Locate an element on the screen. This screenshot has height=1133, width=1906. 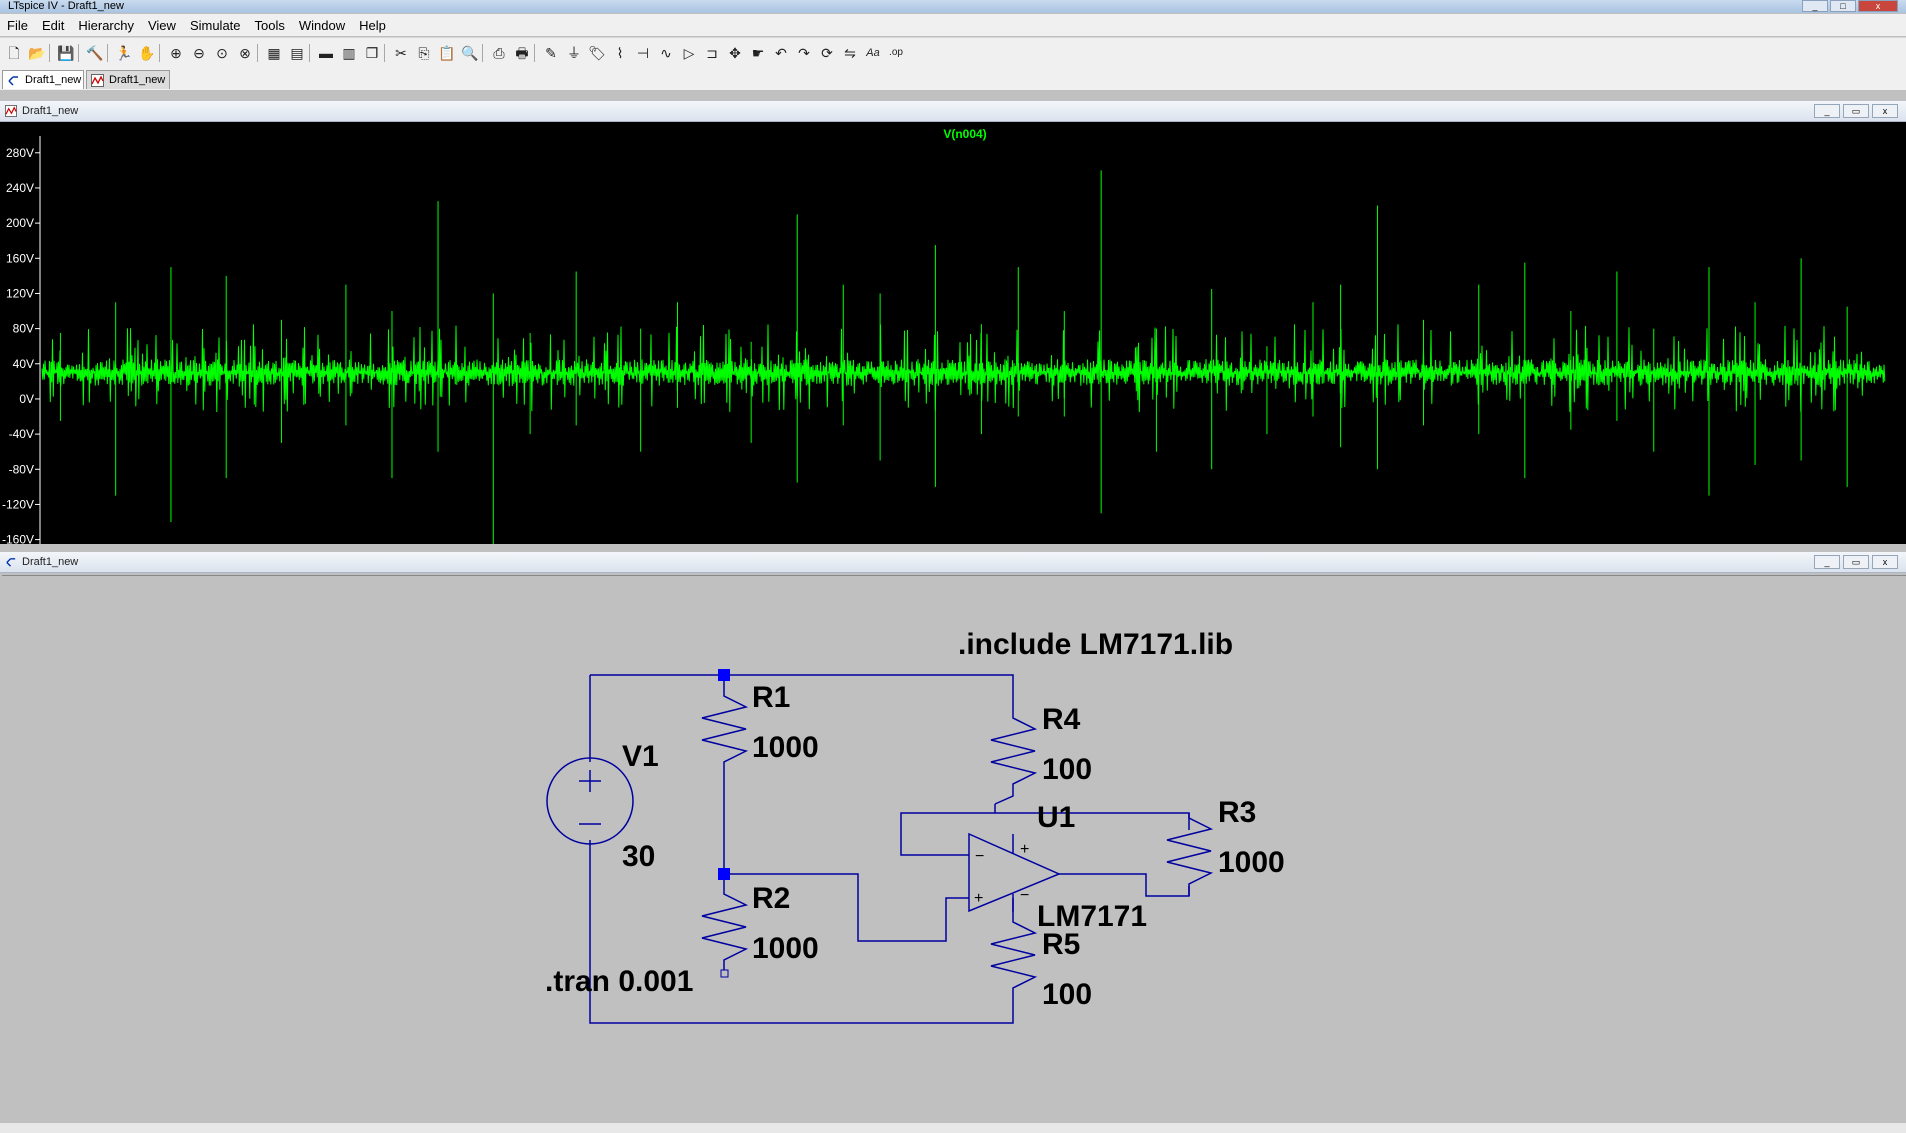
v1-label: V1 is located at coordinates (640, 756).